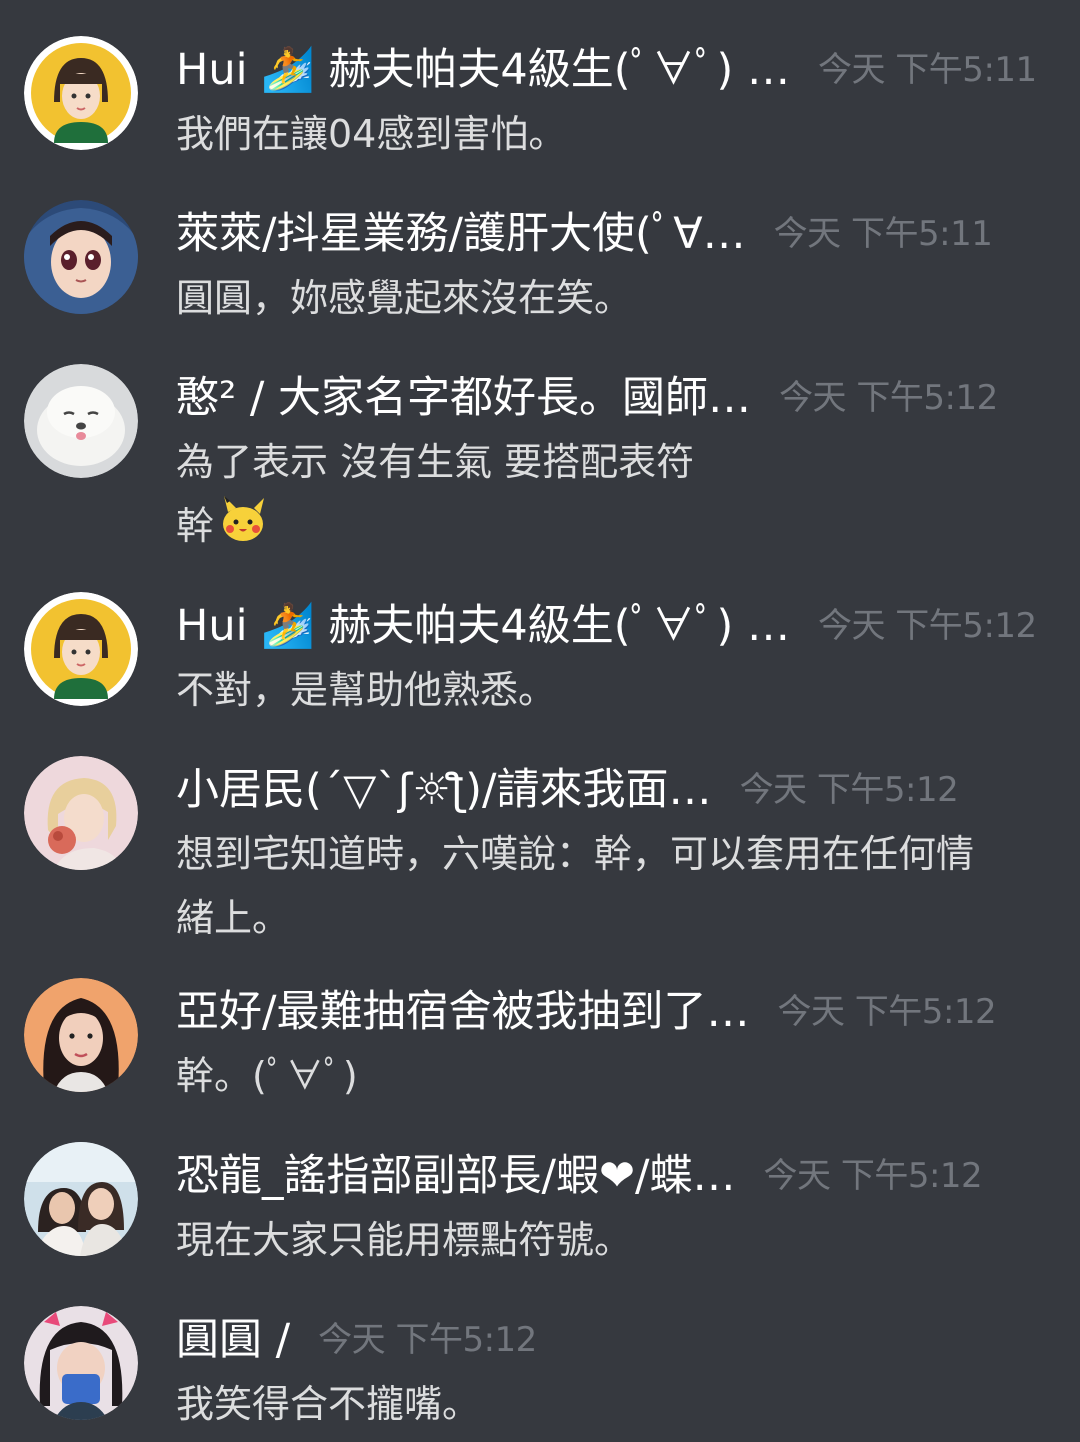 The width and height of the screenshot is (1080, 1442). What do you see at coordinates (611, 134) in the screenshot?
I see `message-content: 我們在讓04感到害怕。` at bounding box center [611, 134].